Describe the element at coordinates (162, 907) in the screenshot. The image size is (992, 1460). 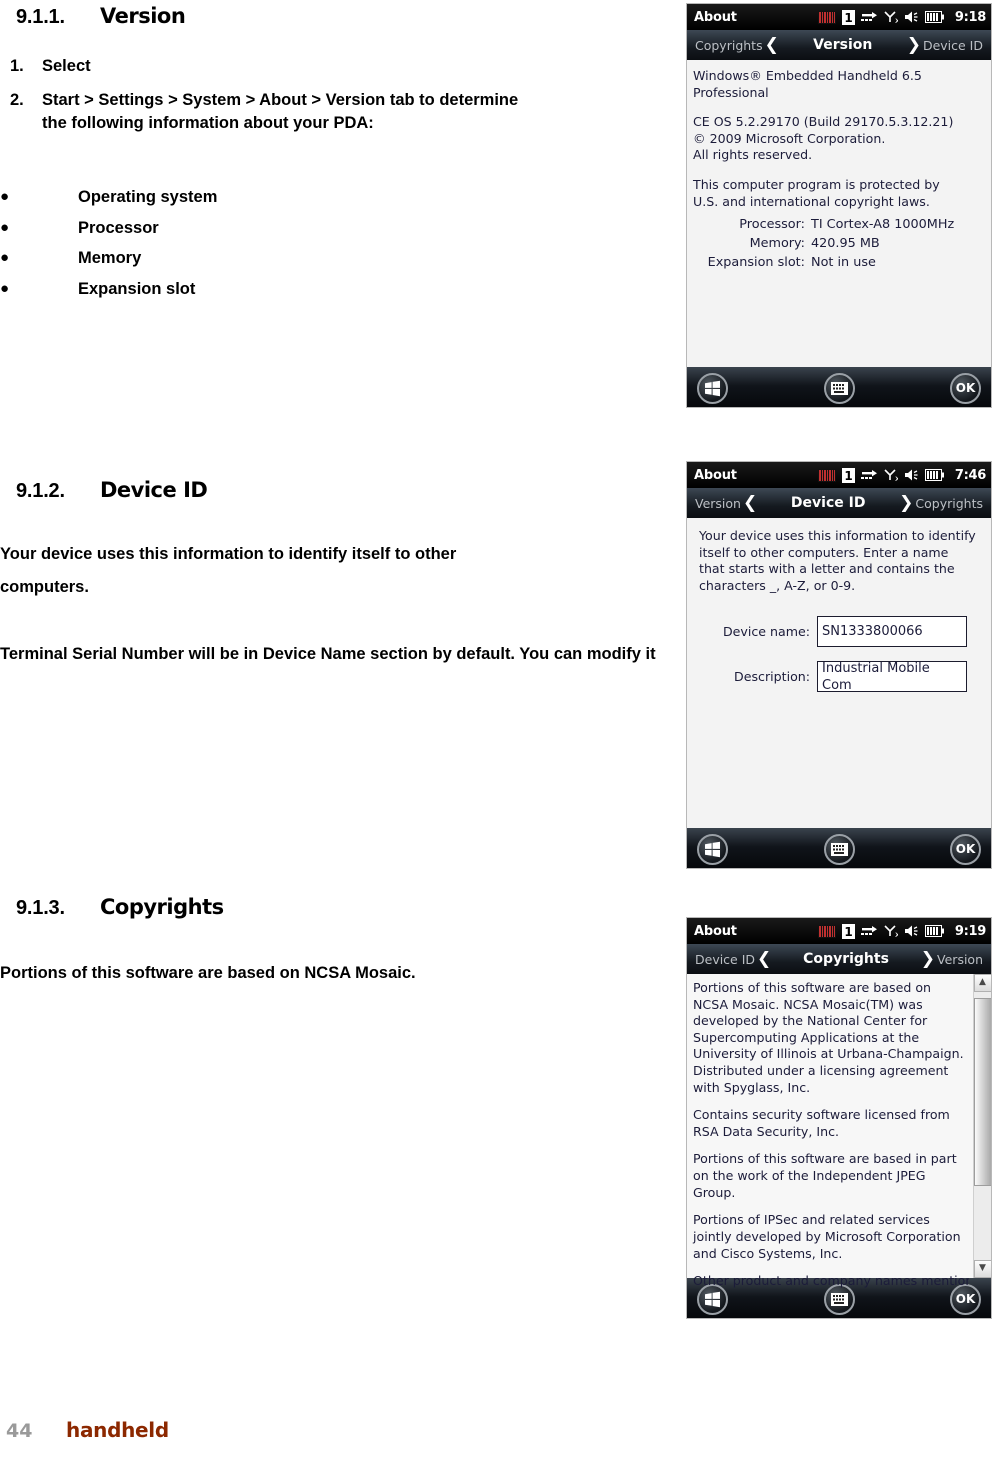
I see `section-title: Copyrights` at that location.